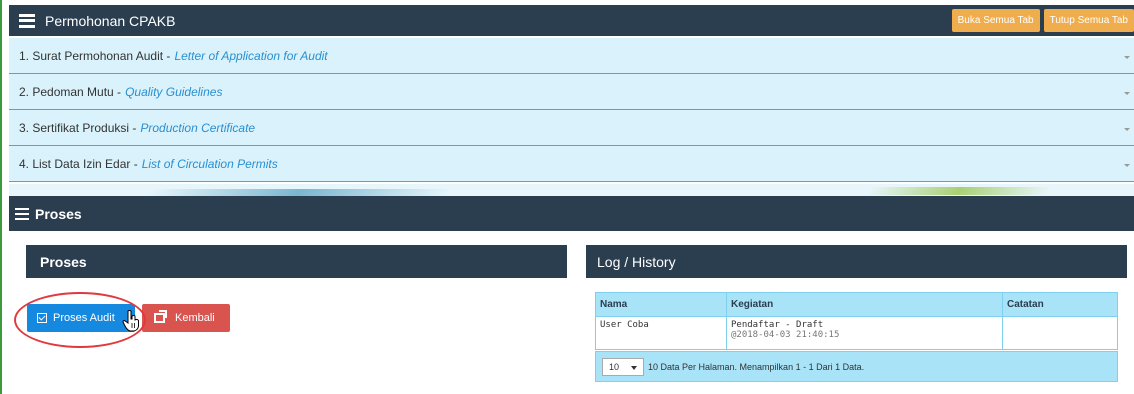  What do you see at coordinates (661, 333) in the screenshot?
I see `cell-nama: User Coba` at bounding box center [661, 333].